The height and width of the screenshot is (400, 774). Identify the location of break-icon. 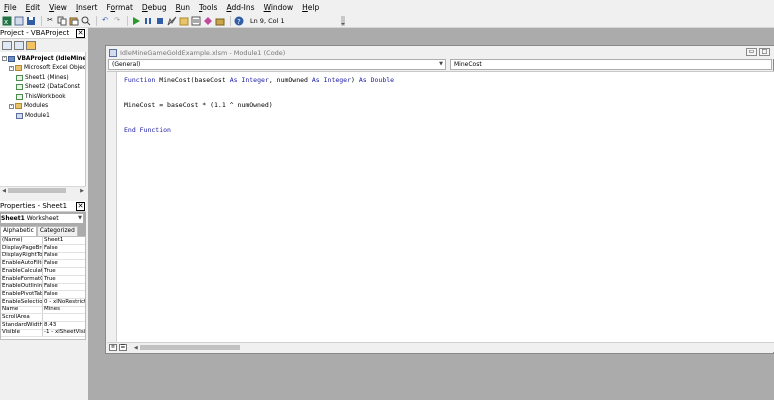
(148, 21).